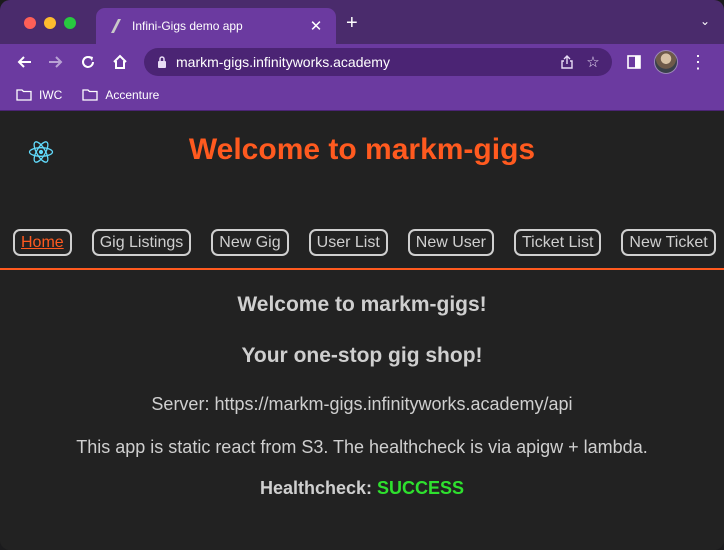 The height and width of the screenshot is (550, 724). I want to click on url-text: markm-gigs.infinityworks.academy, so click(365, 62).